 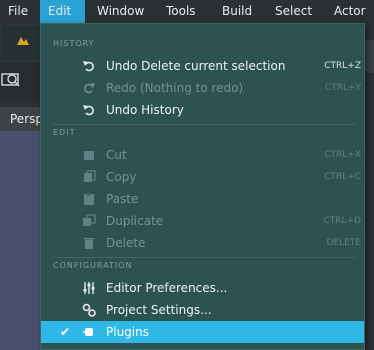 What do you see at coordinates (89, 88) in the screenshot?
I see `redo-icon` at bounding box center [89, 88].